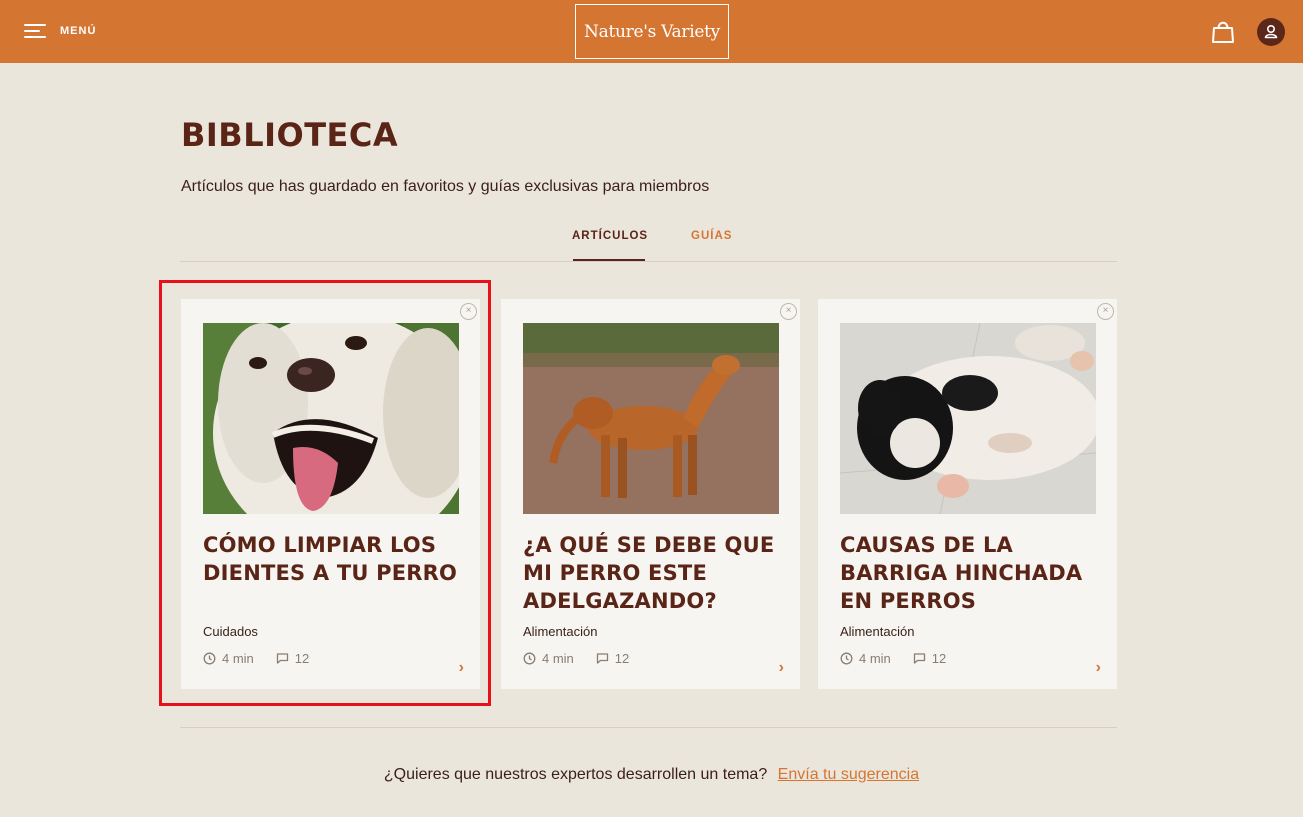 The image size is (1303, 817). I want to click on menu-label: MENÚ, so click(78, 31).